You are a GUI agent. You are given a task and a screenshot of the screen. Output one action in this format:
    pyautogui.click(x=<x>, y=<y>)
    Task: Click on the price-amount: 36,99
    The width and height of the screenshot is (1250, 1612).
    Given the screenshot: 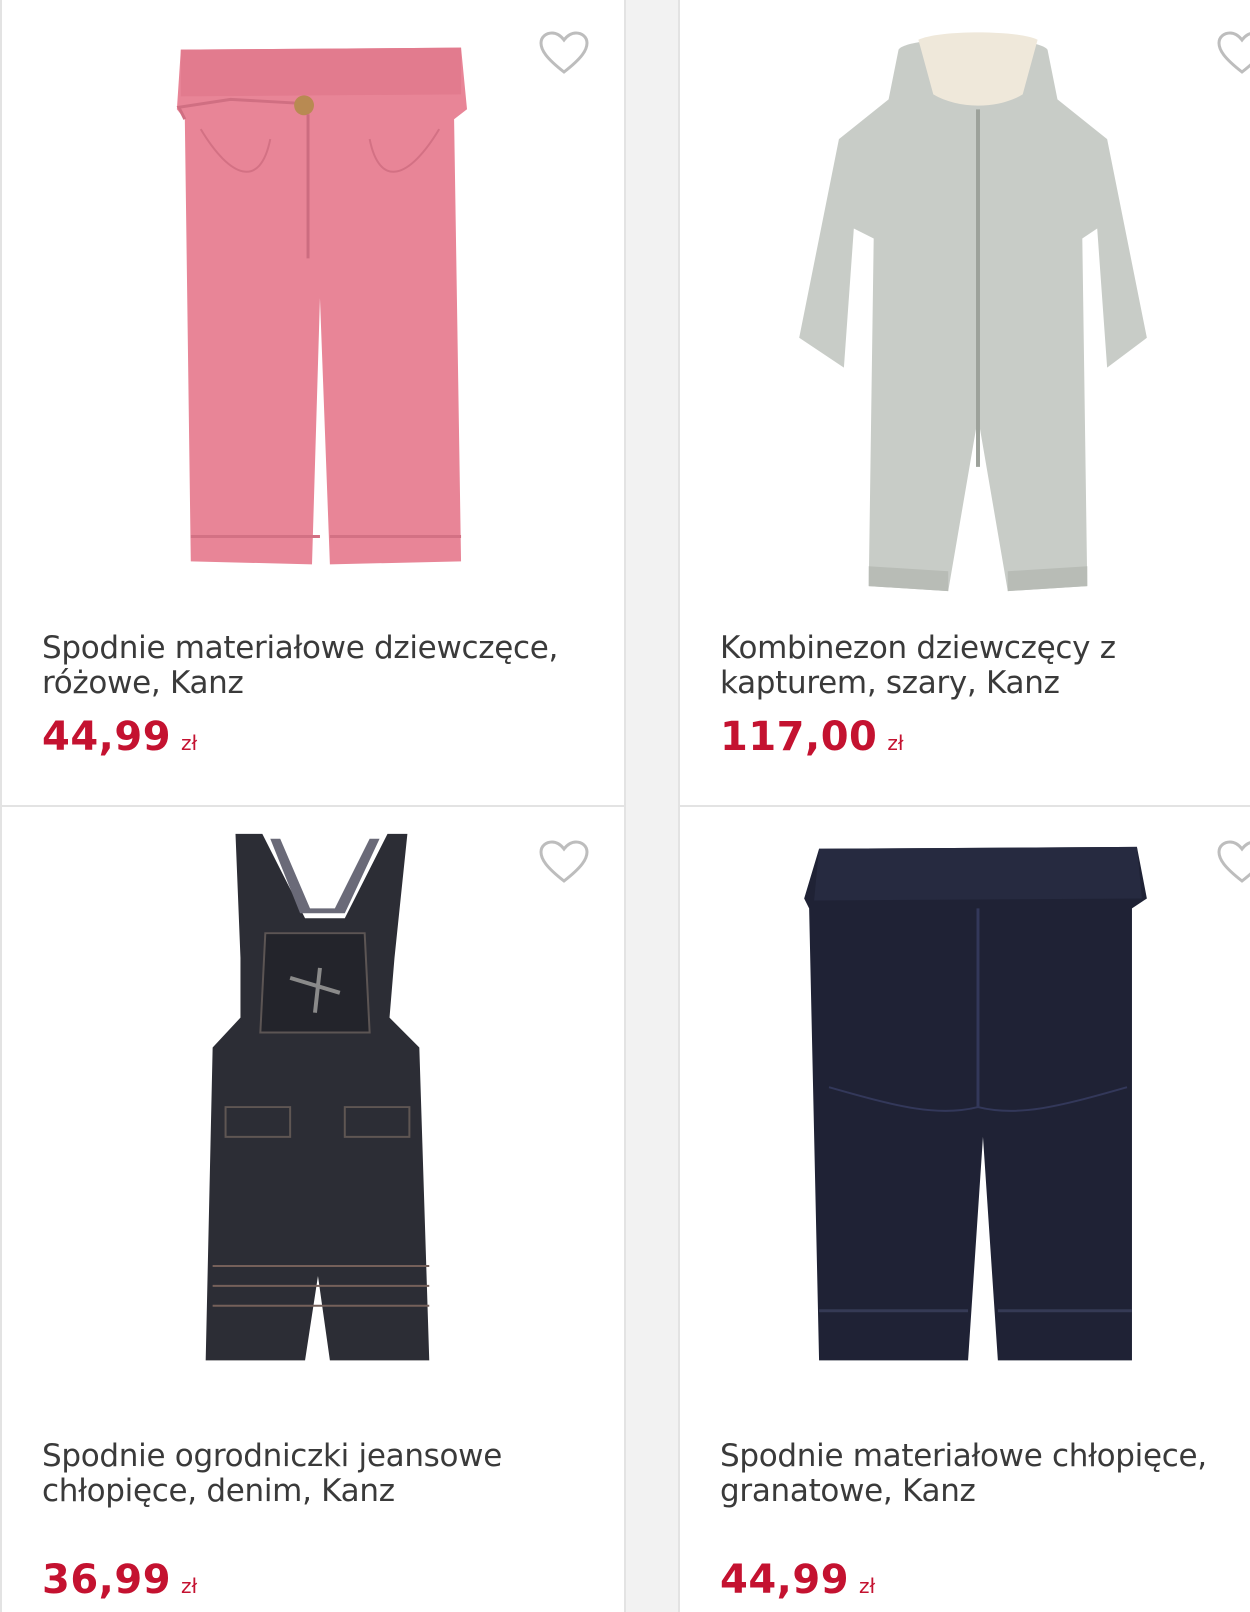 What is the action you would take?
    pyautogui.click(x=107, y=1580)
    